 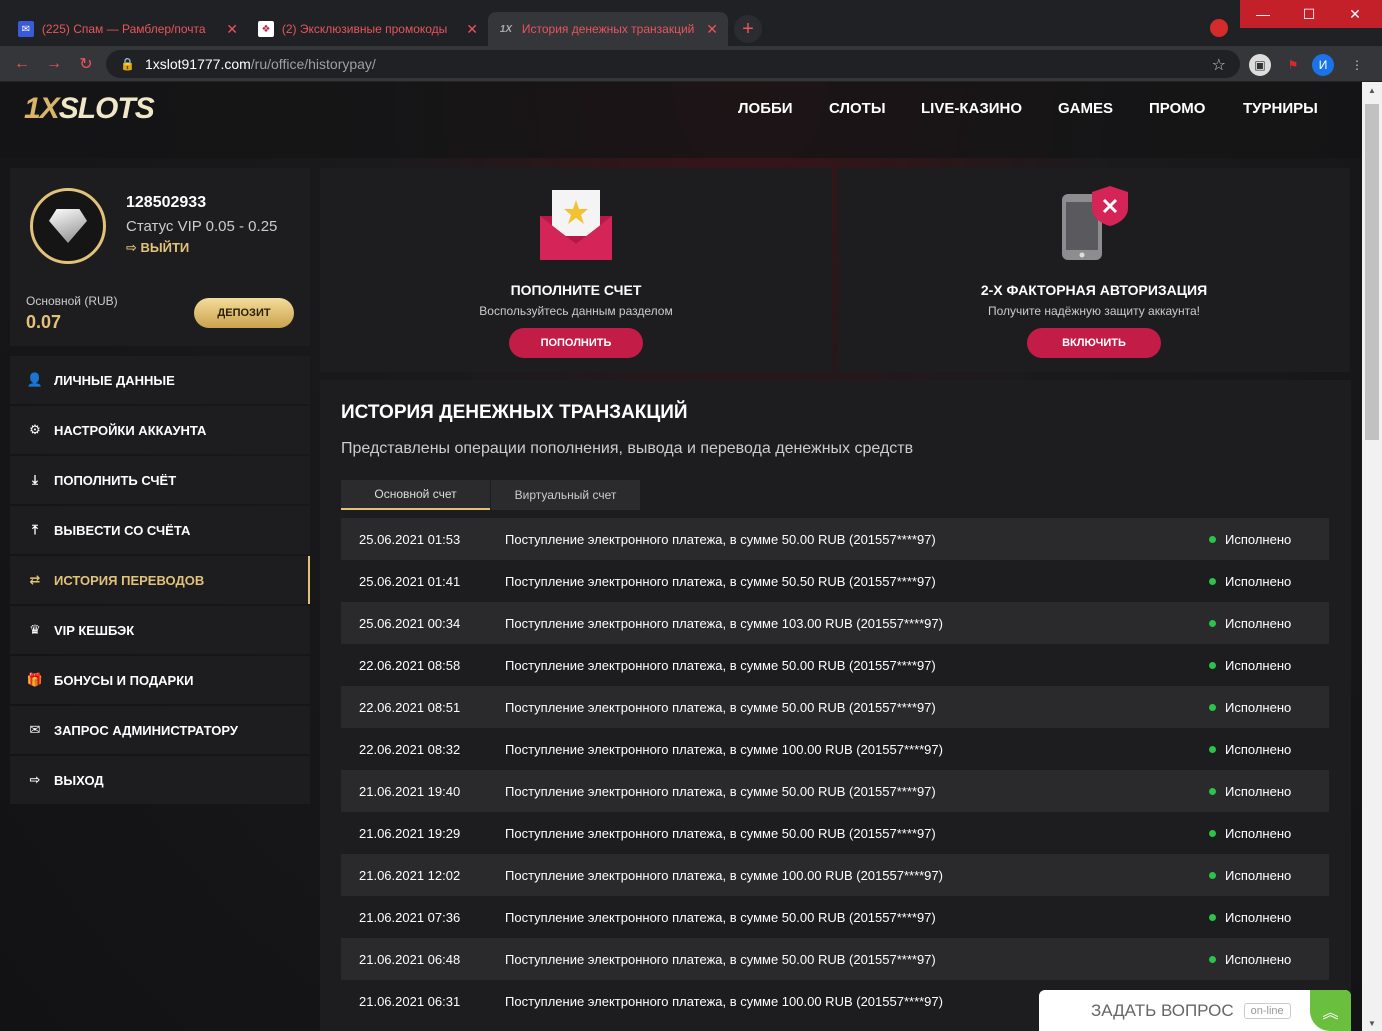 What do you see at coordinates (35, 379) in the screenshot?
I see `user-plus-icon: 👤` at bounding box center [35, 379].